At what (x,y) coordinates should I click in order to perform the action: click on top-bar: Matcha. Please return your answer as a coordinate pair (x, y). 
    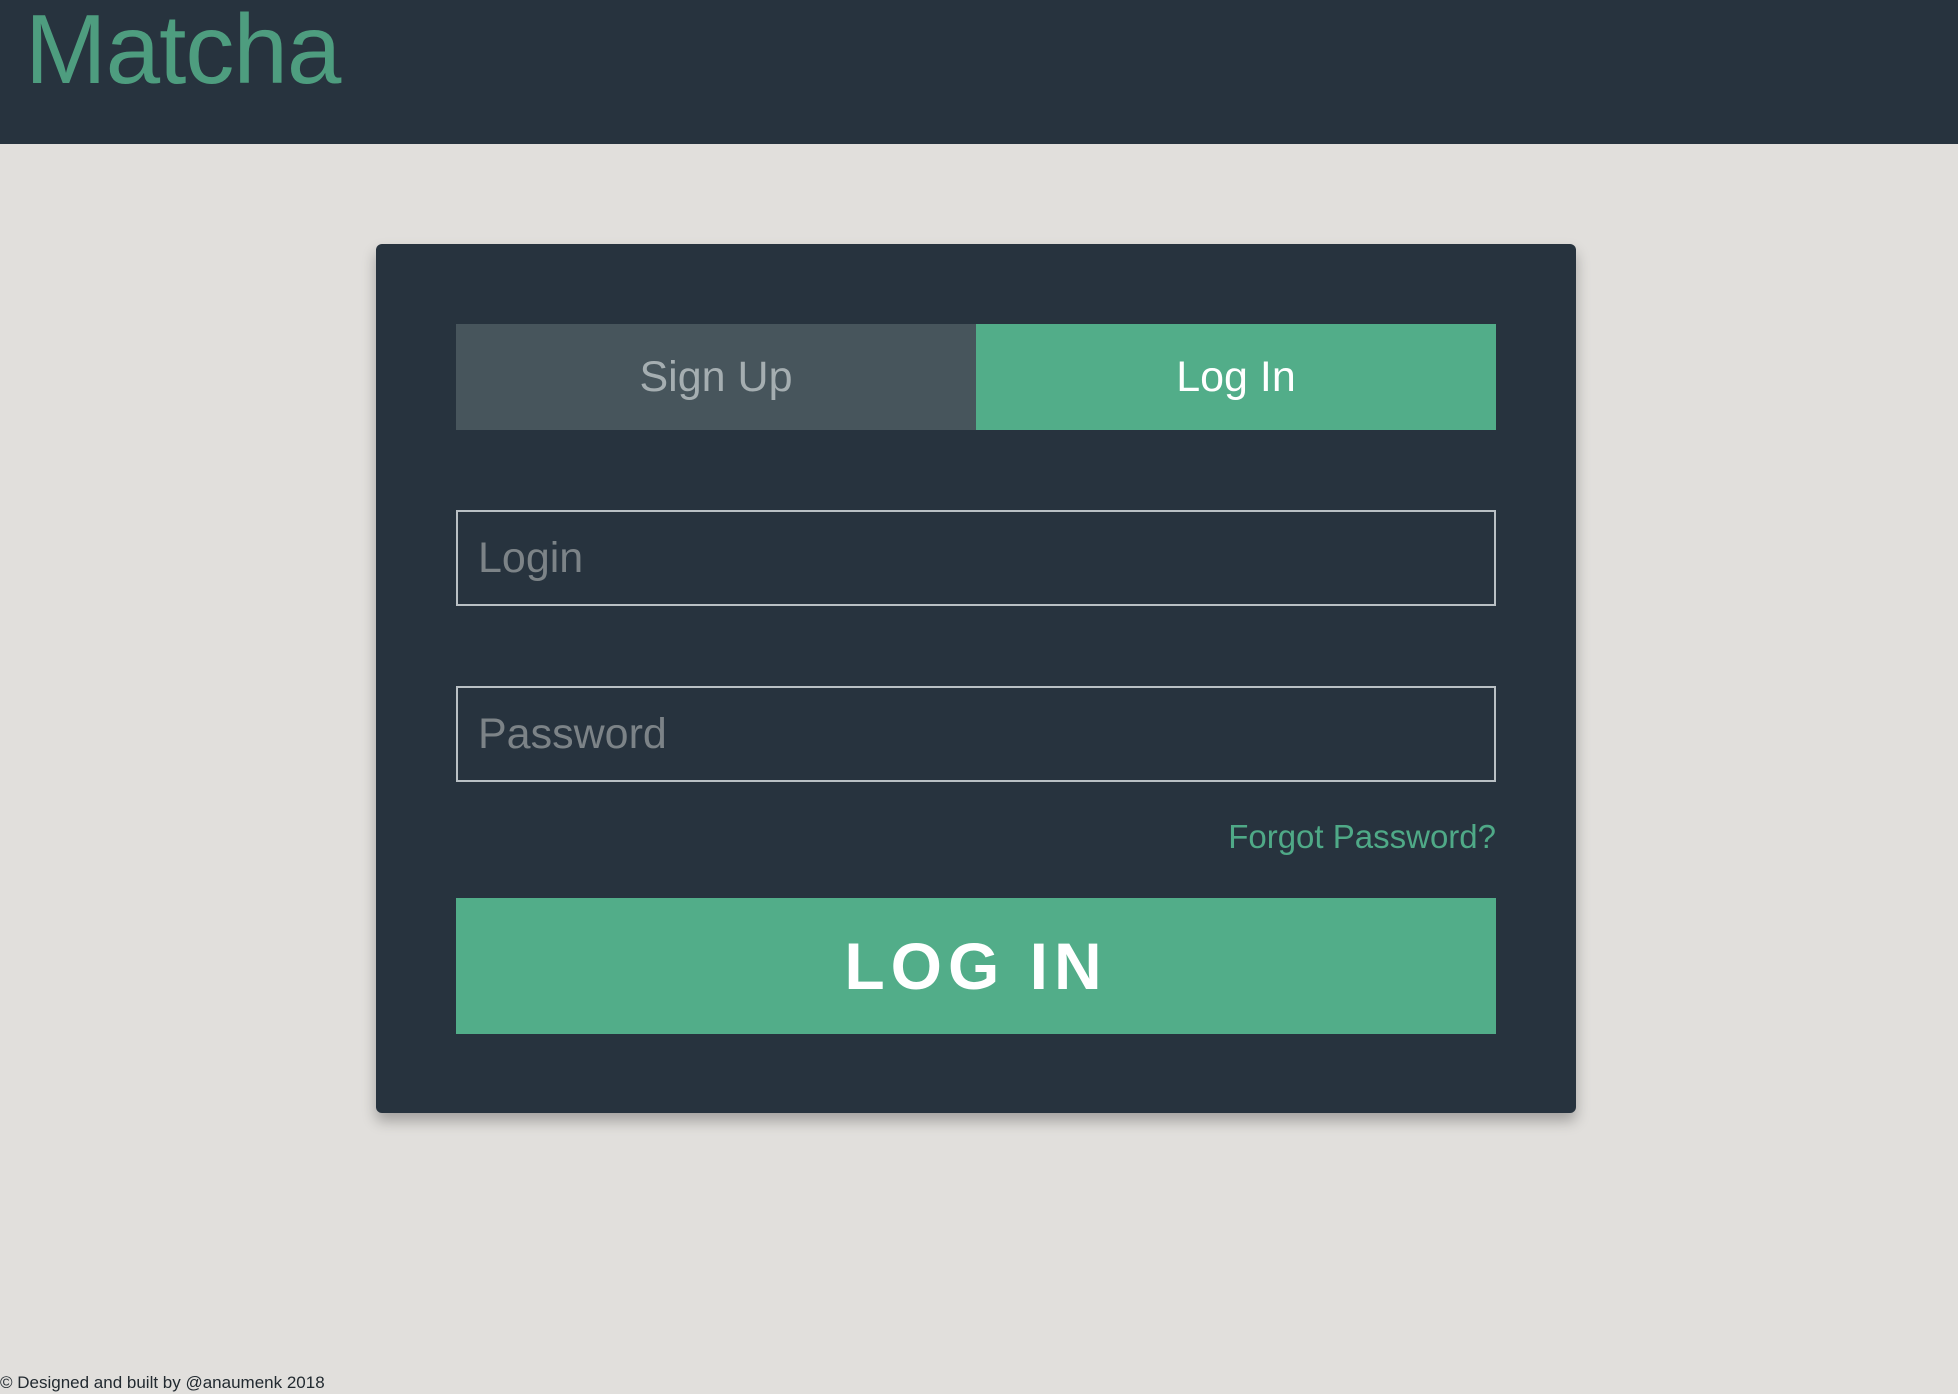
    Looking at the image, I should click on (979, 72).